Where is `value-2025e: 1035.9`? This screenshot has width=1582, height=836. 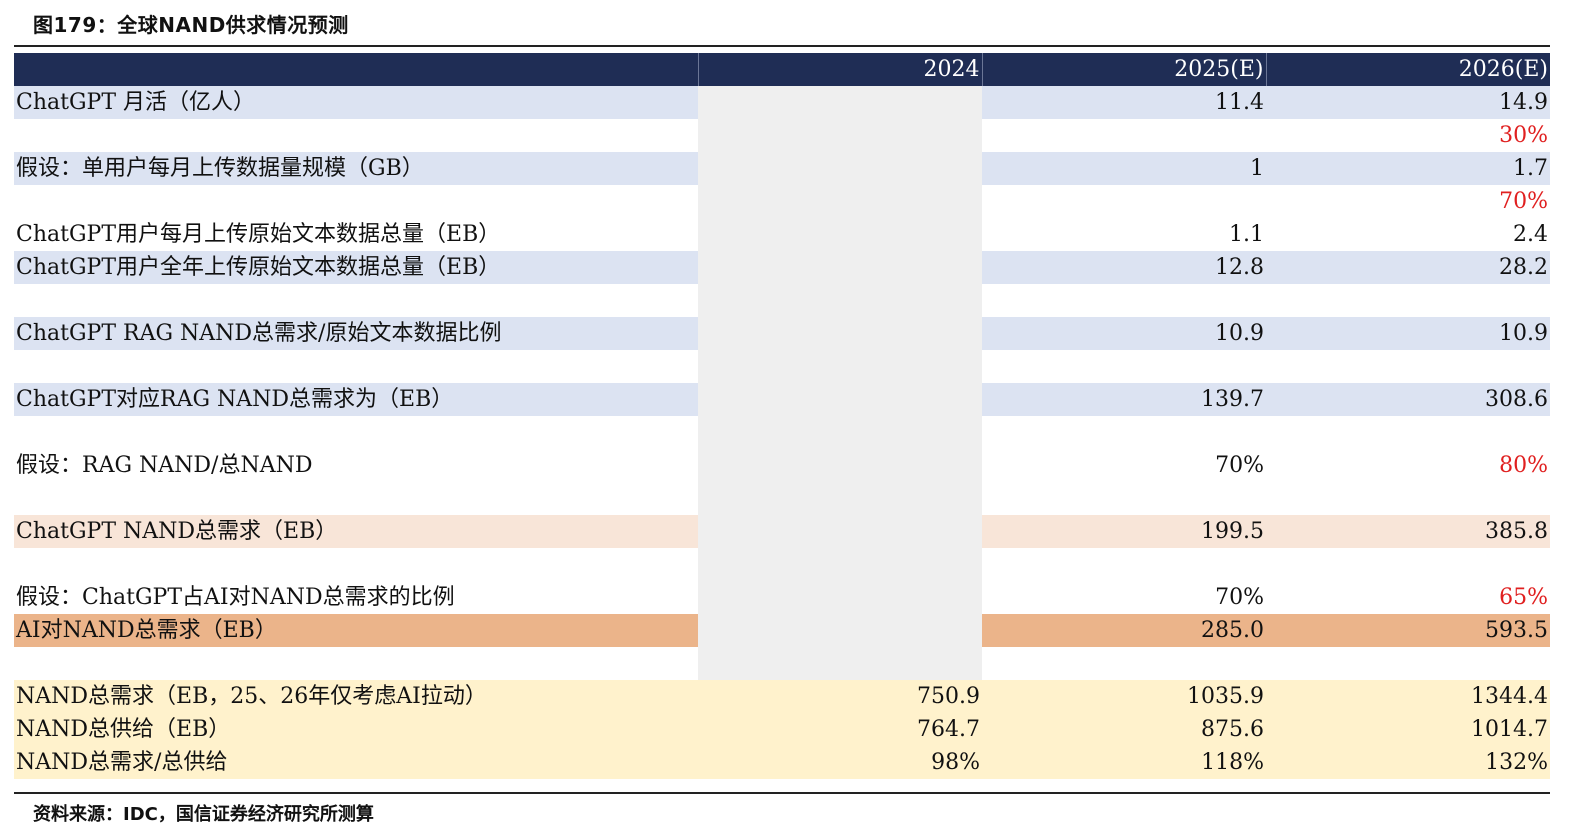 value-2025e: 1035.9 is located at coordinates (1124, 696).